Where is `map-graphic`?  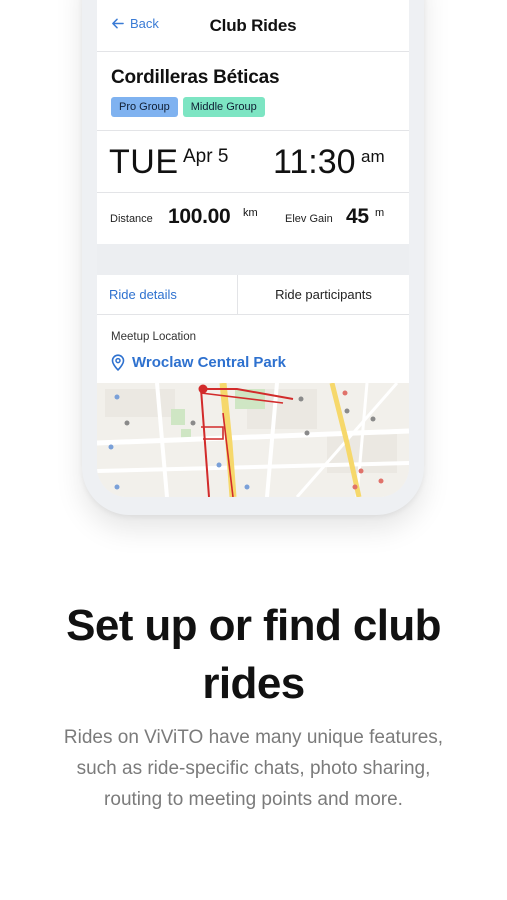 map-graphic is located at coordinates (253, 440).